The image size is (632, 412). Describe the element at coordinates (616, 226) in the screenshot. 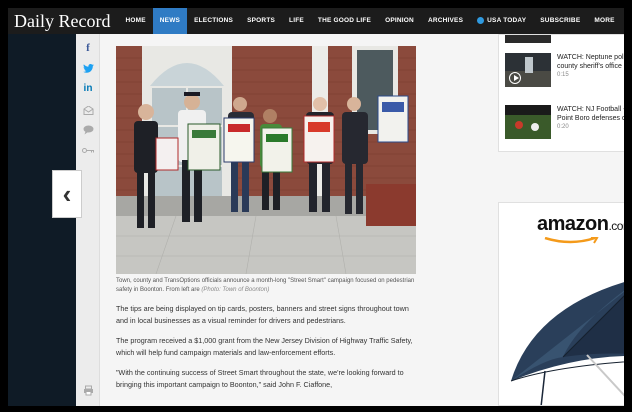

I see `amazon-brand-suffix: .com` at that location.